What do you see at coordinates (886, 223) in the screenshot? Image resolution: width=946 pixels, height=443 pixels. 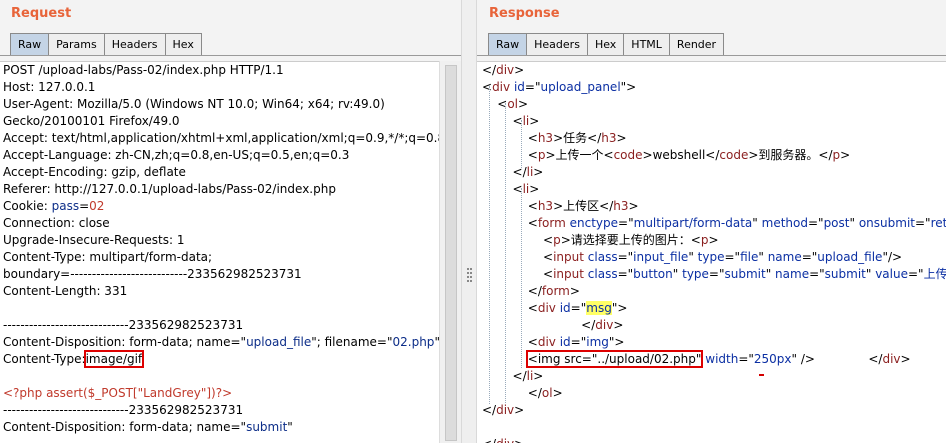 I see `response-token: onsubmit` at bounding box center [886, 223].